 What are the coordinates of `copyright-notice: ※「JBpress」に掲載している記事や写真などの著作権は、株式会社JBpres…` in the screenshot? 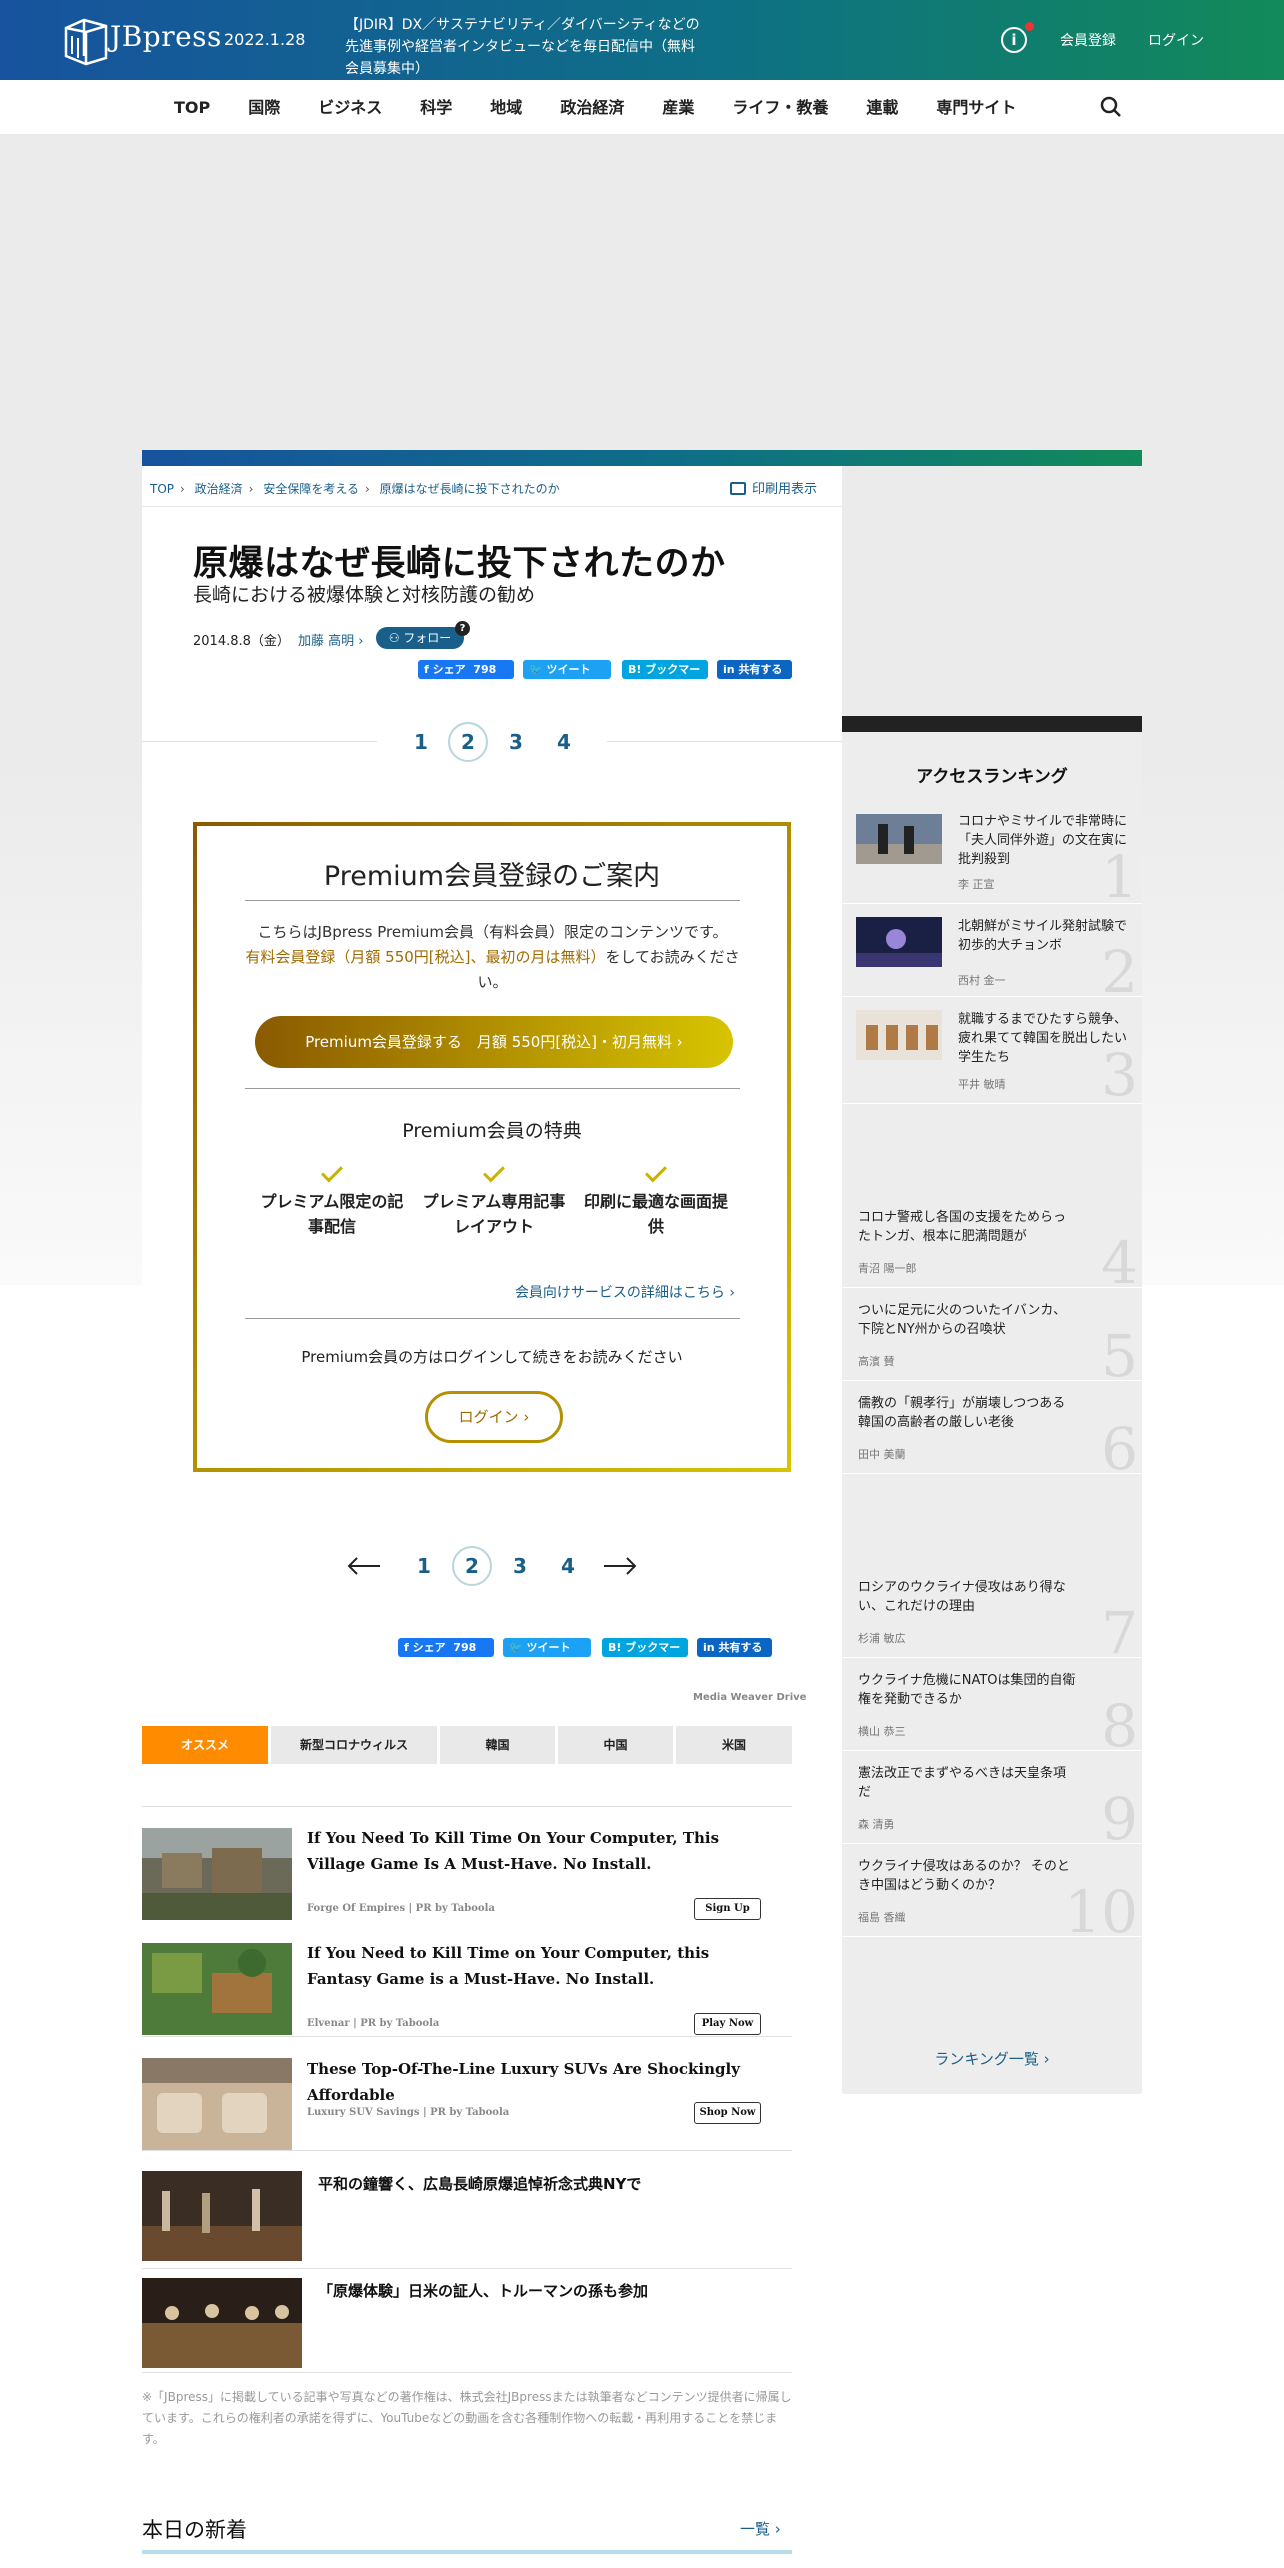 It's located at (467, 2418).